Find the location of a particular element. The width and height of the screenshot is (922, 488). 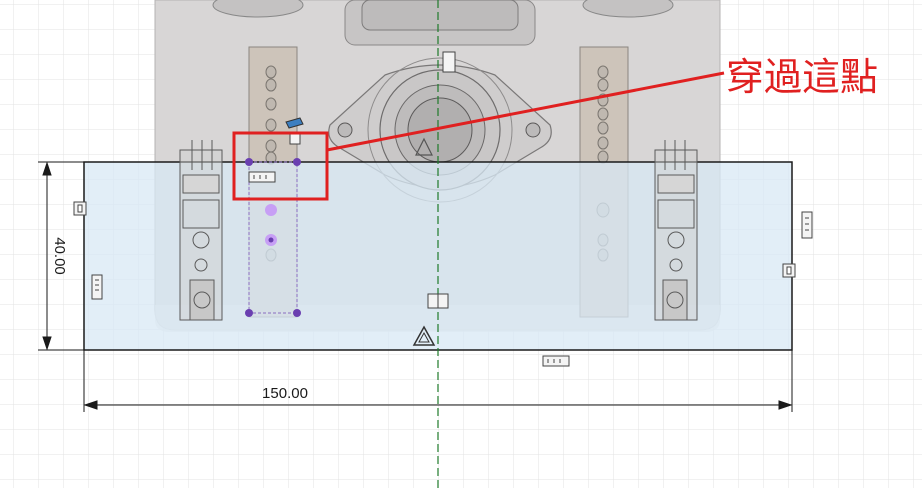

right-bracket is located at coordinates (676, 230).